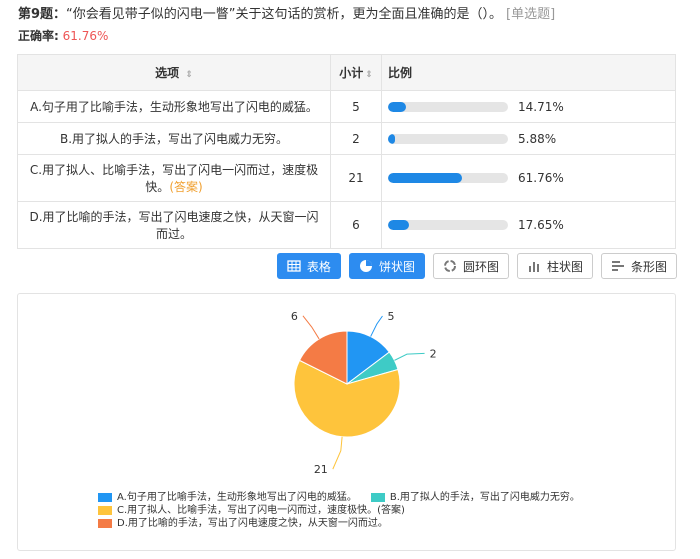 The width and height of the screenshot is (700, 559). Describe the element at coordinates (356, 225) in the screenshot. I see `count-cell: 6` at that location.